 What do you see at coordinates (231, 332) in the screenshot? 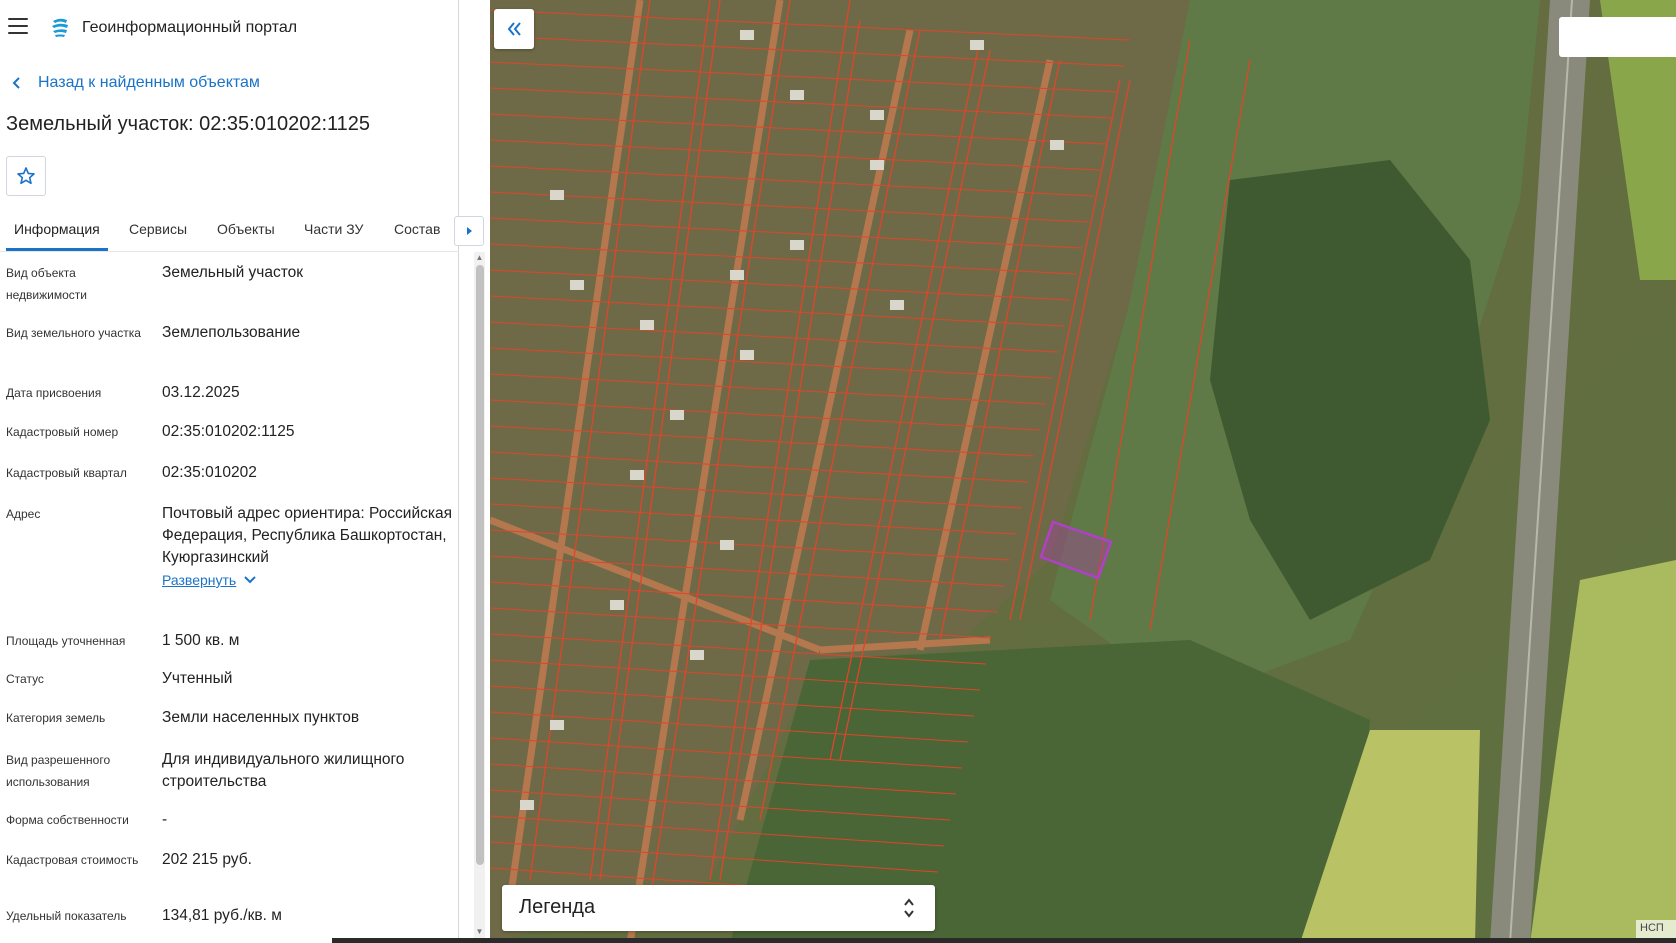
I see `info-value: Землепользование` at bounding box center [231, 332].